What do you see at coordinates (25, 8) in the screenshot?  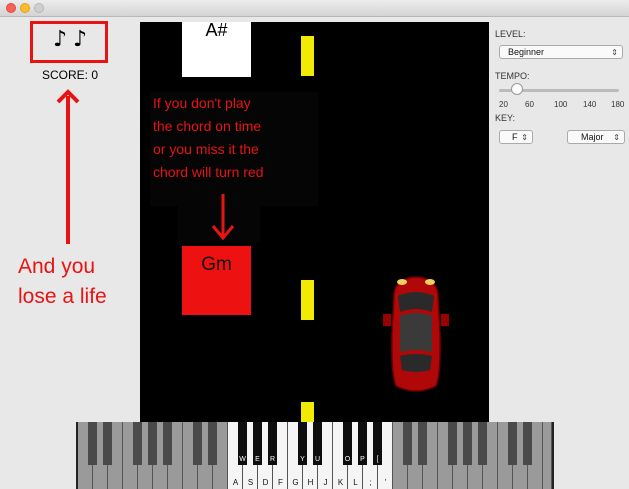 I see `minimize-window-button` at bounding box center [25, 8].